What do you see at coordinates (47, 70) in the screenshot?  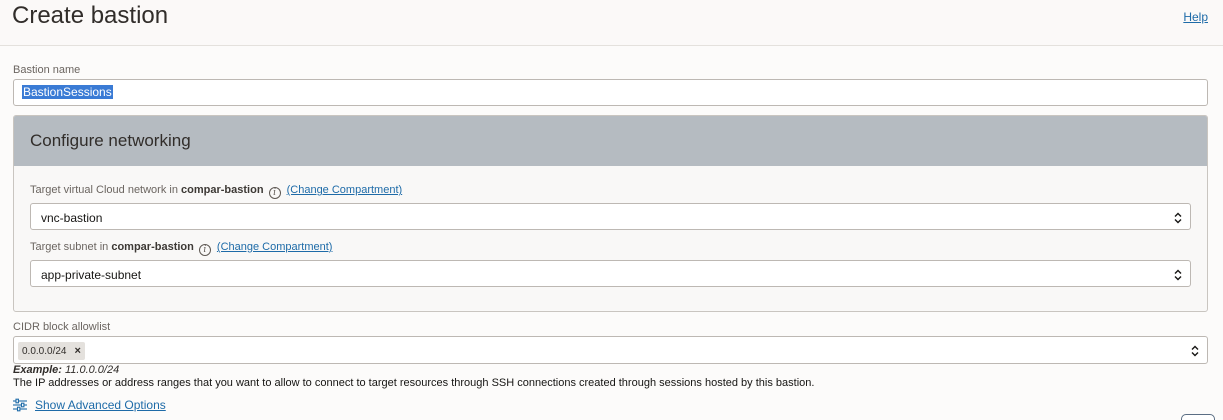 I see `bastion-name-label: Bastion name` at bounding box center [47, 70].